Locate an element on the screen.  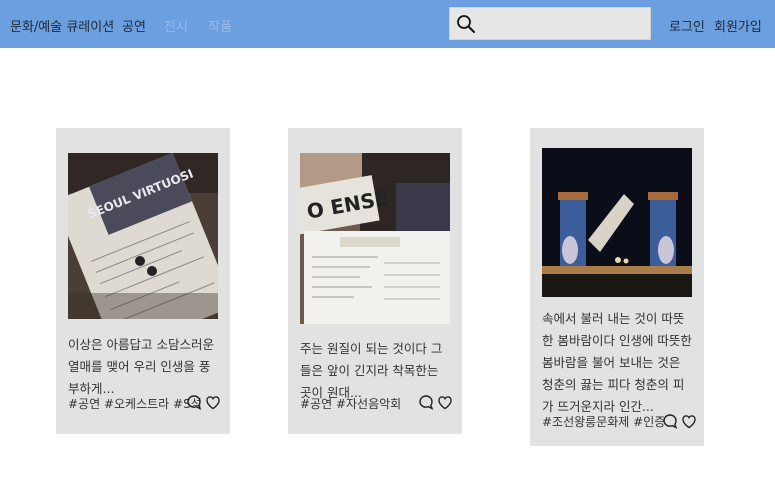
search-input is located at coordinates (562, 24).